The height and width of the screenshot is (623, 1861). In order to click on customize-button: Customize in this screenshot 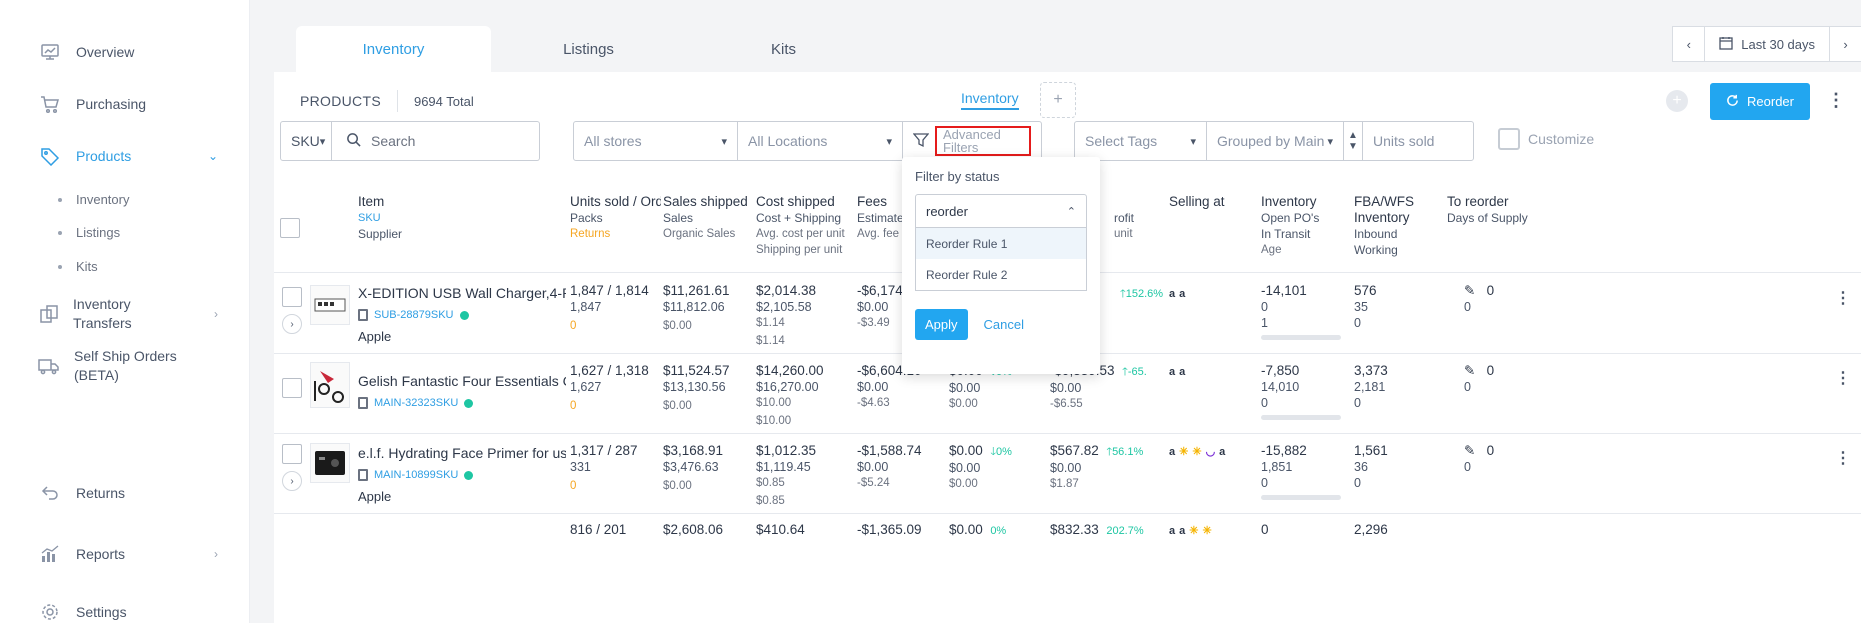, I will do `click(1546, 139)`.